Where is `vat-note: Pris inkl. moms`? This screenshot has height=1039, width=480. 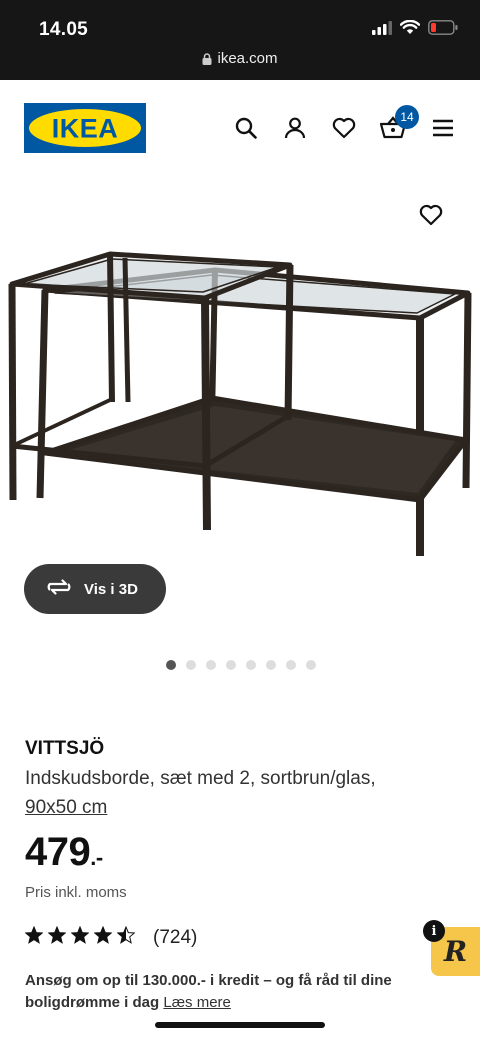
vat-note: Pris inkl. moms is located at coordinates (76, 892).